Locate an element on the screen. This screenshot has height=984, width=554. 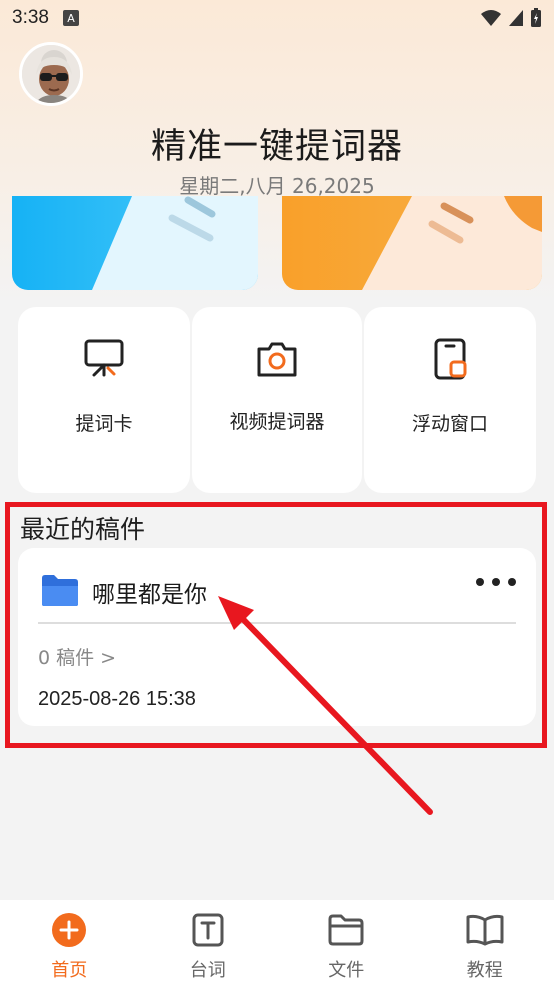
folder-icon is located at coordinates (346, 930).